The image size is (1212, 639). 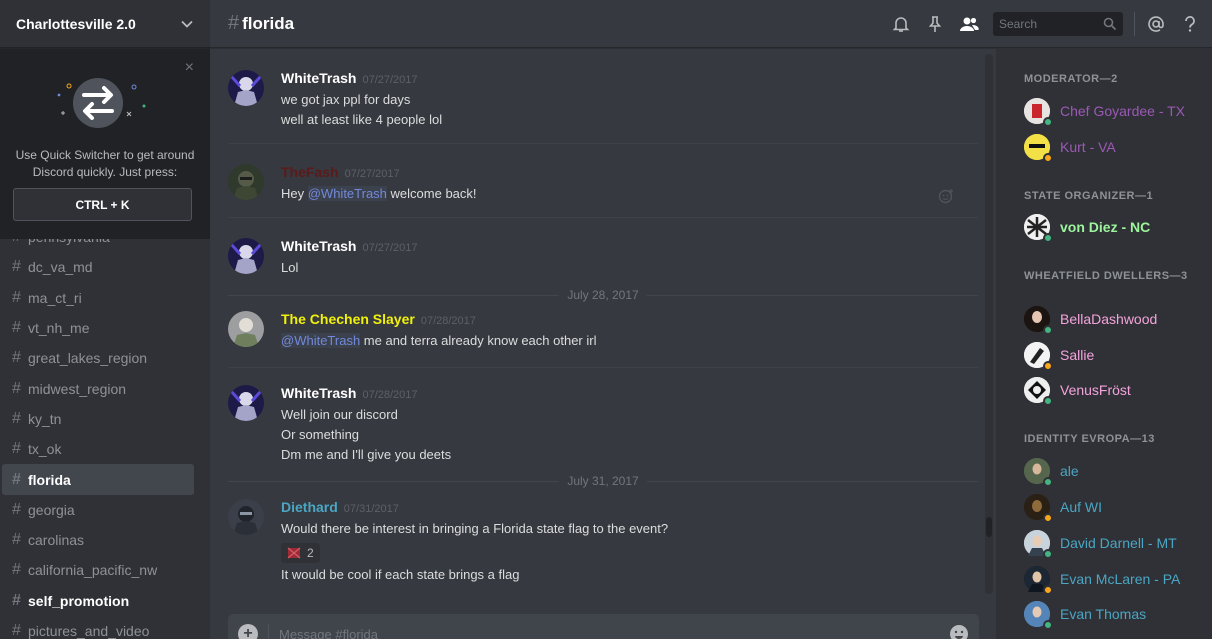 I want to click on member-item: Auf WI, so click(x=1116, y=507).